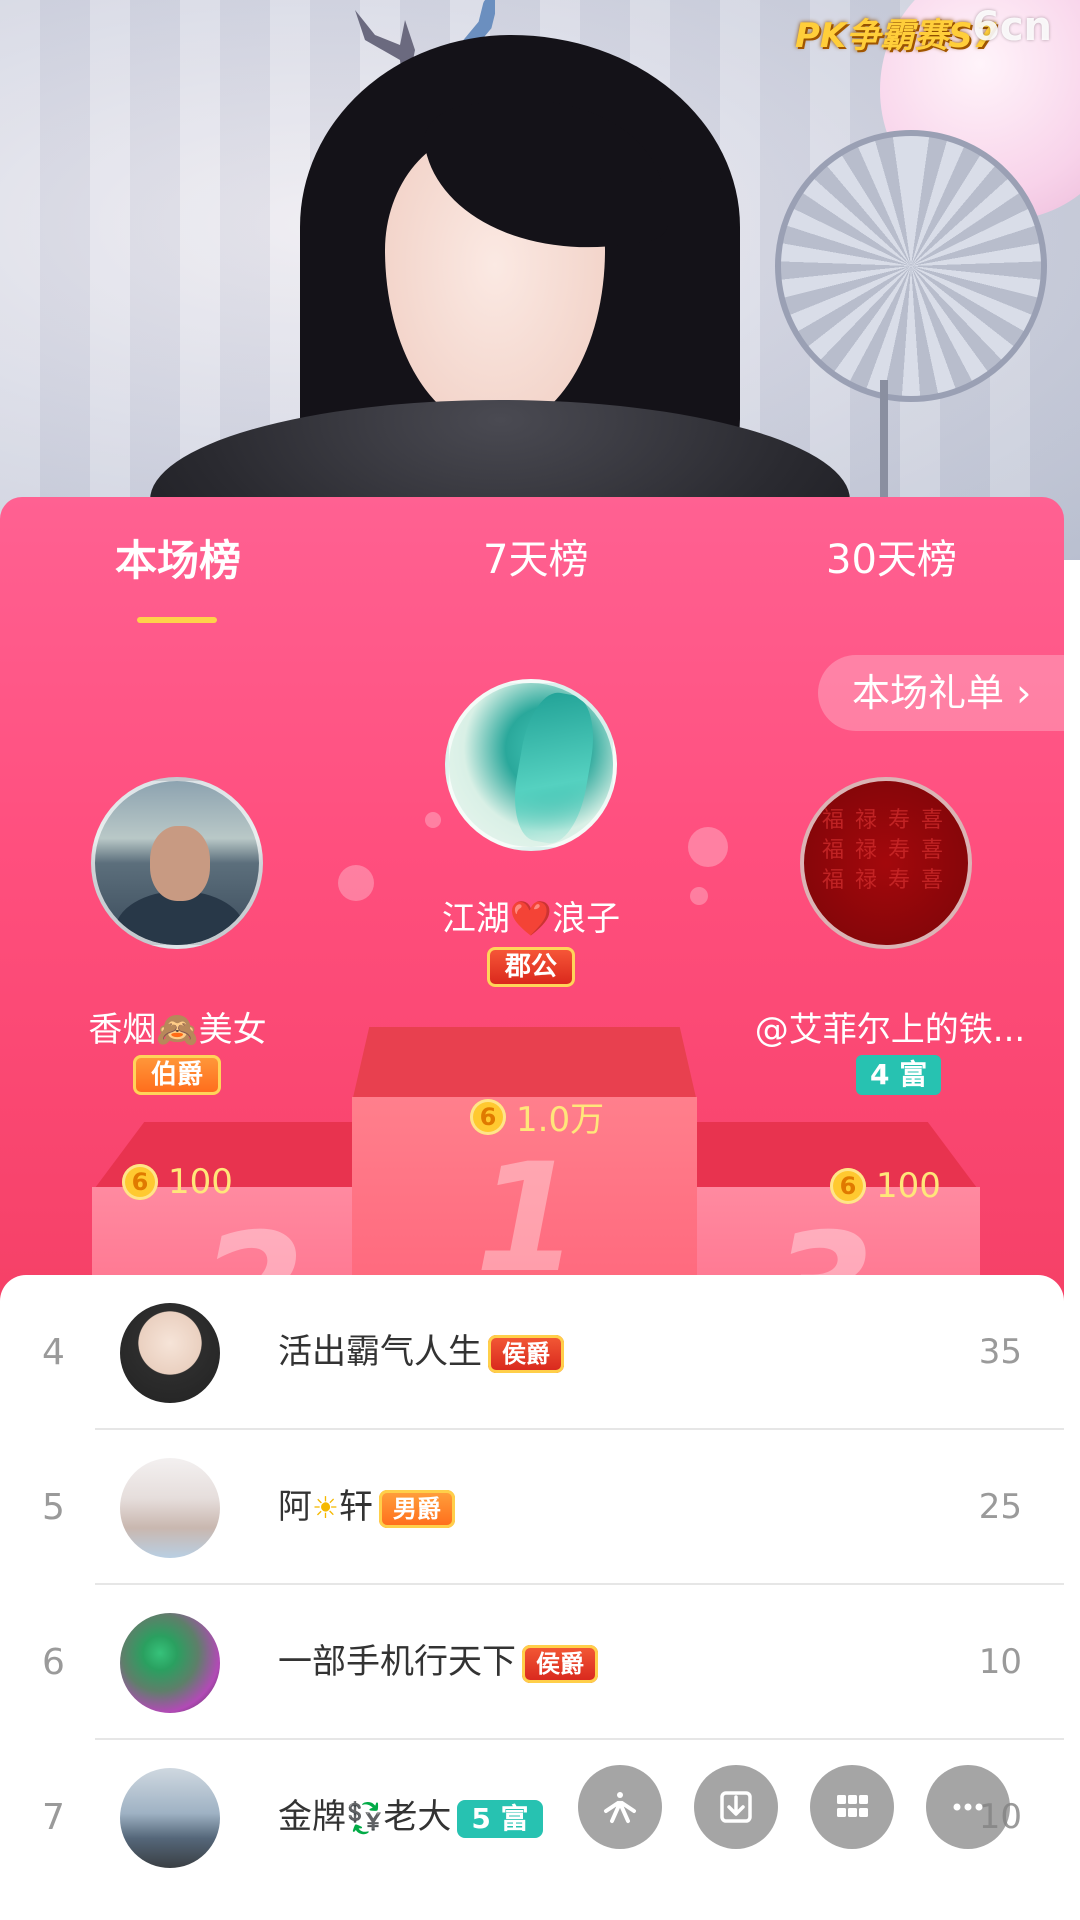 The width and height of the screenshot is (1080, 1920). I want to click on share-button, so click(620, 1807).